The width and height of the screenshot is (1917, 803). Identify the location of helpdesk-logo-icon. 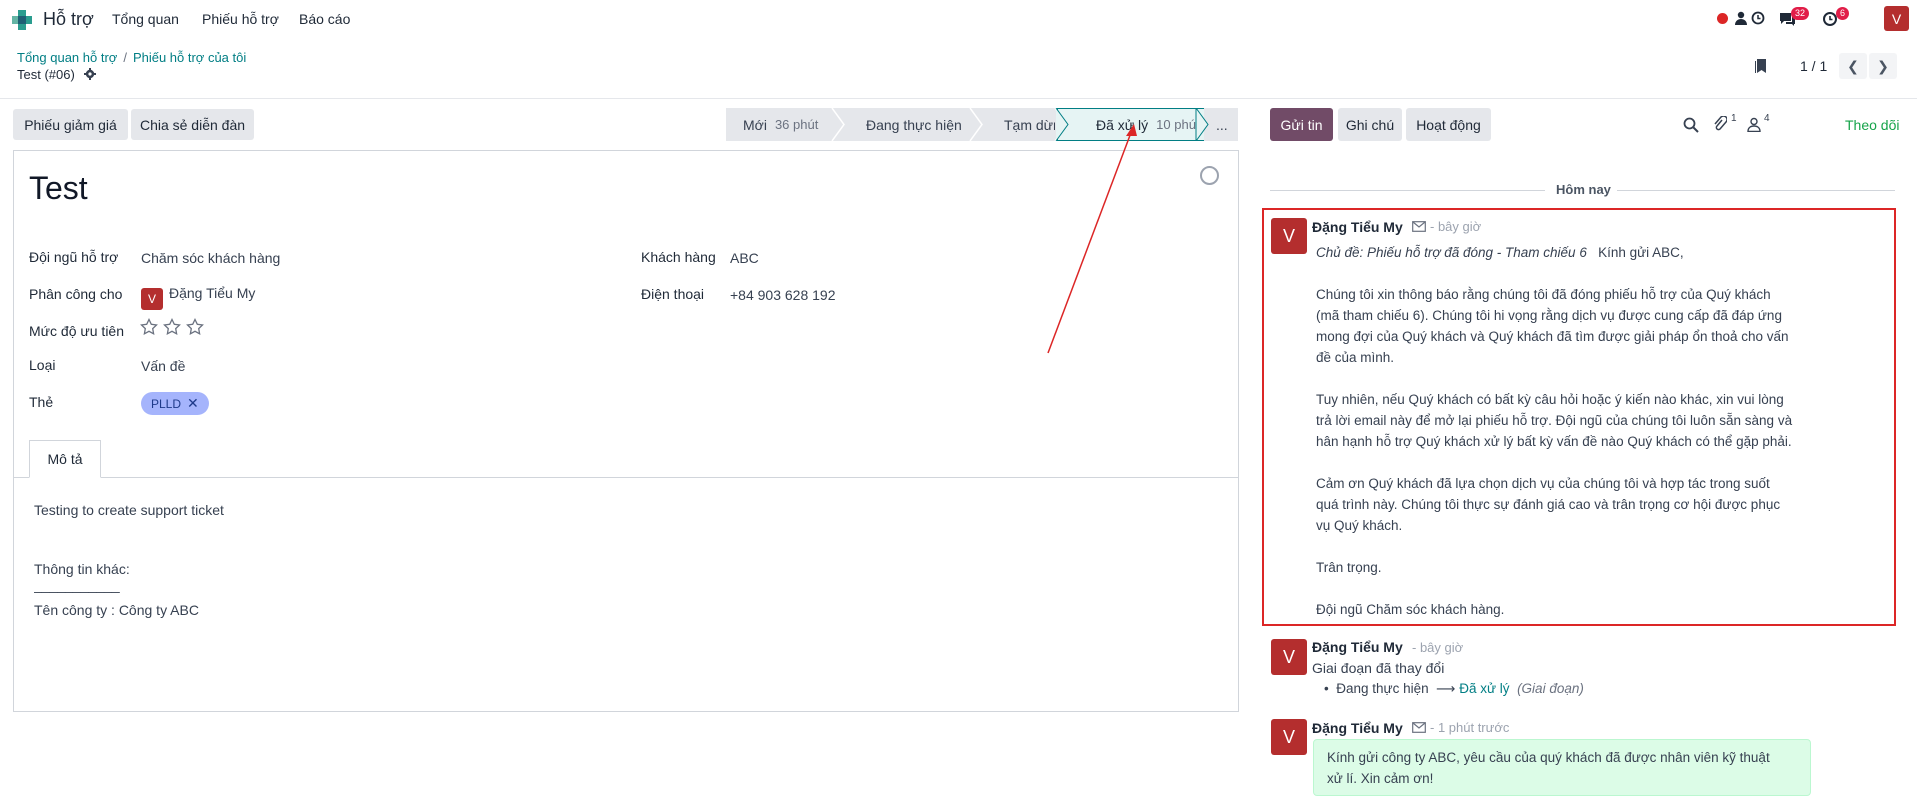
(22, 20).